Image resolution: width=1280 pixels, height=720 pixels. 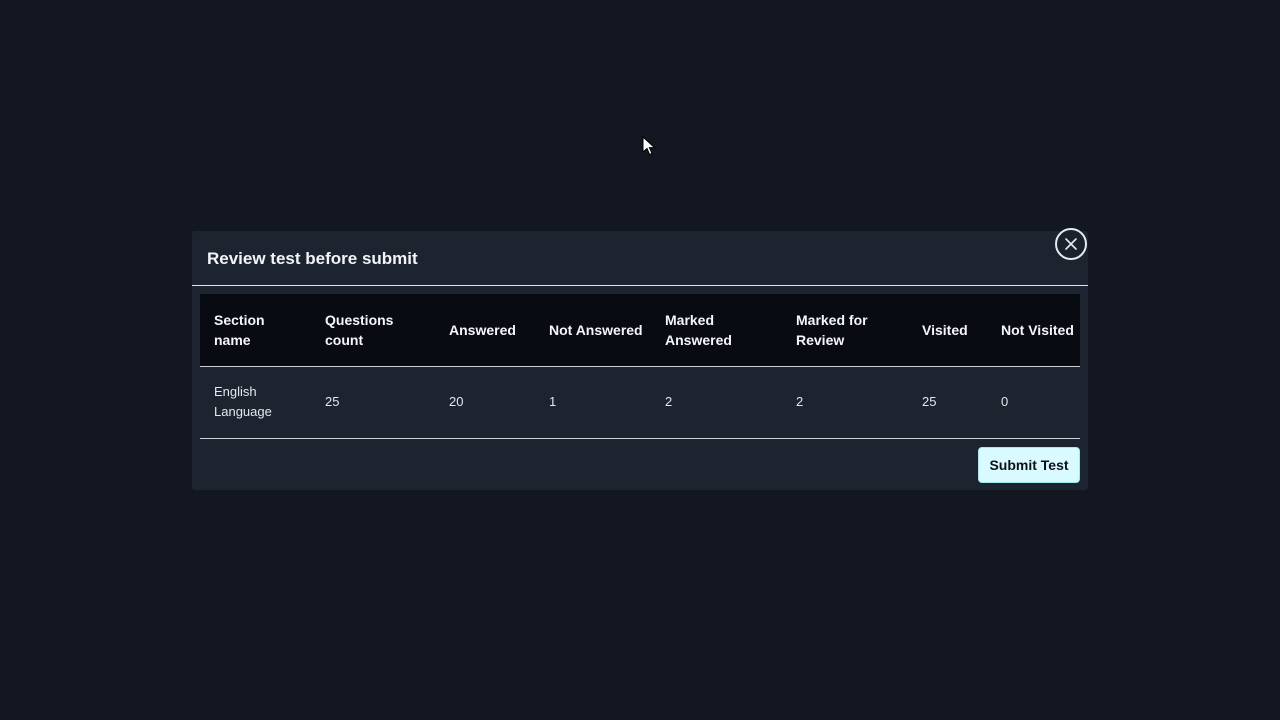 I want to click on cell-questions-count: 25, so click(x=373, y=402).